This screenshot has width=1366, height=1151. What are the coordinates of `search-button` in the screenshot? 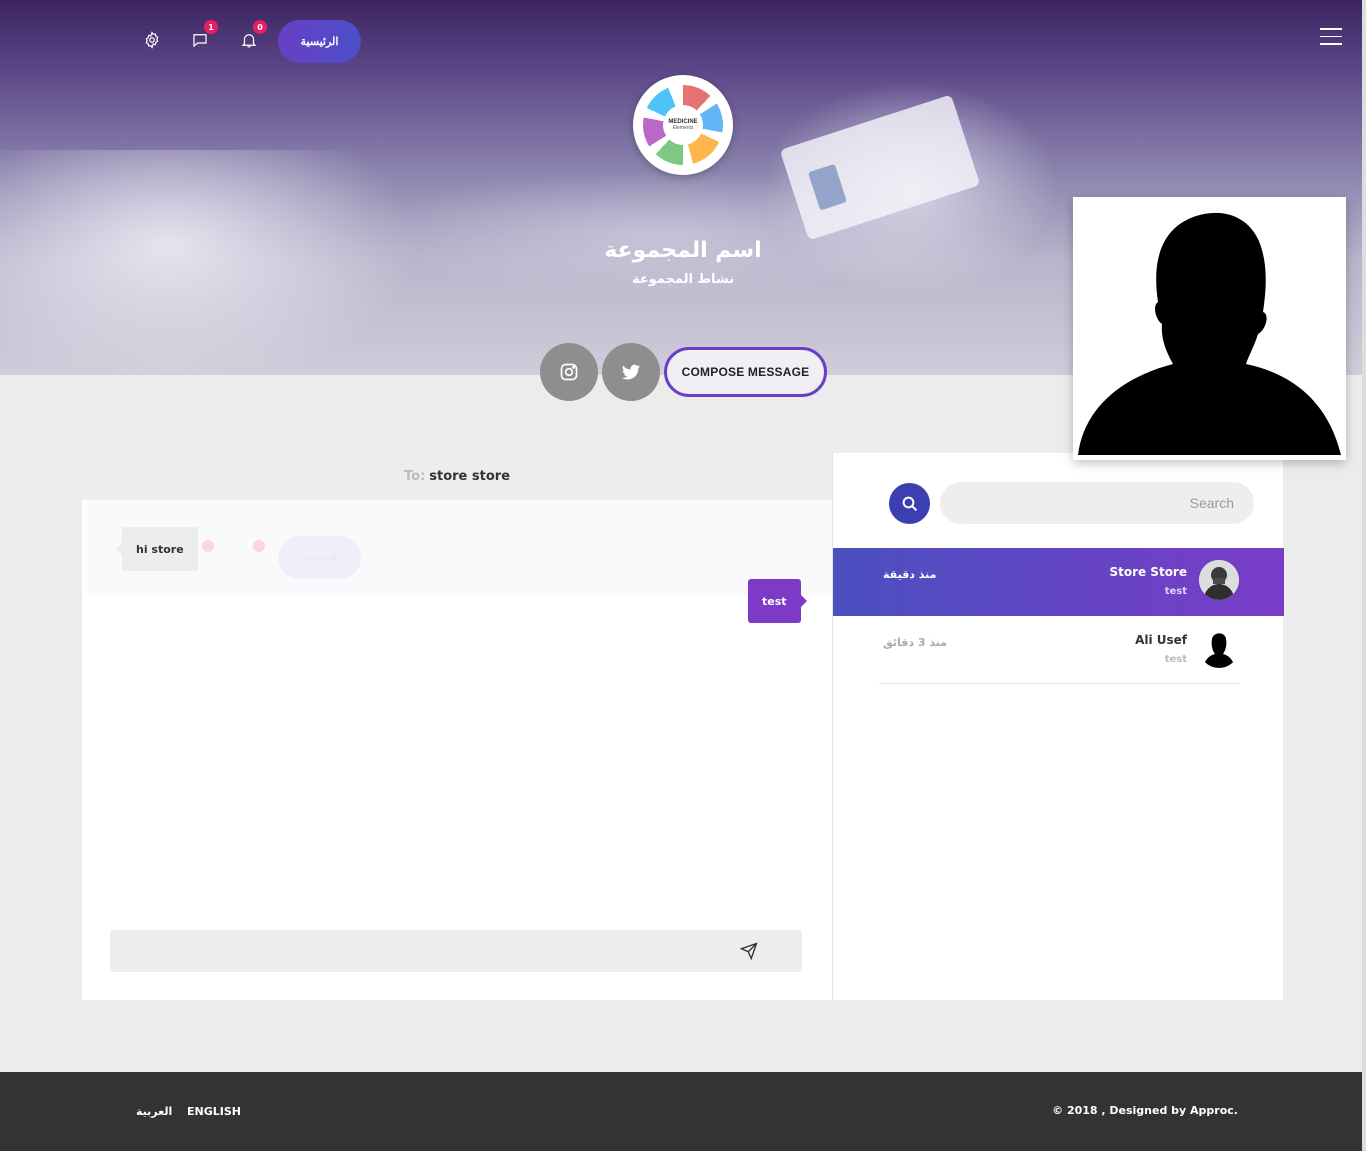 It's located at (909, 503).